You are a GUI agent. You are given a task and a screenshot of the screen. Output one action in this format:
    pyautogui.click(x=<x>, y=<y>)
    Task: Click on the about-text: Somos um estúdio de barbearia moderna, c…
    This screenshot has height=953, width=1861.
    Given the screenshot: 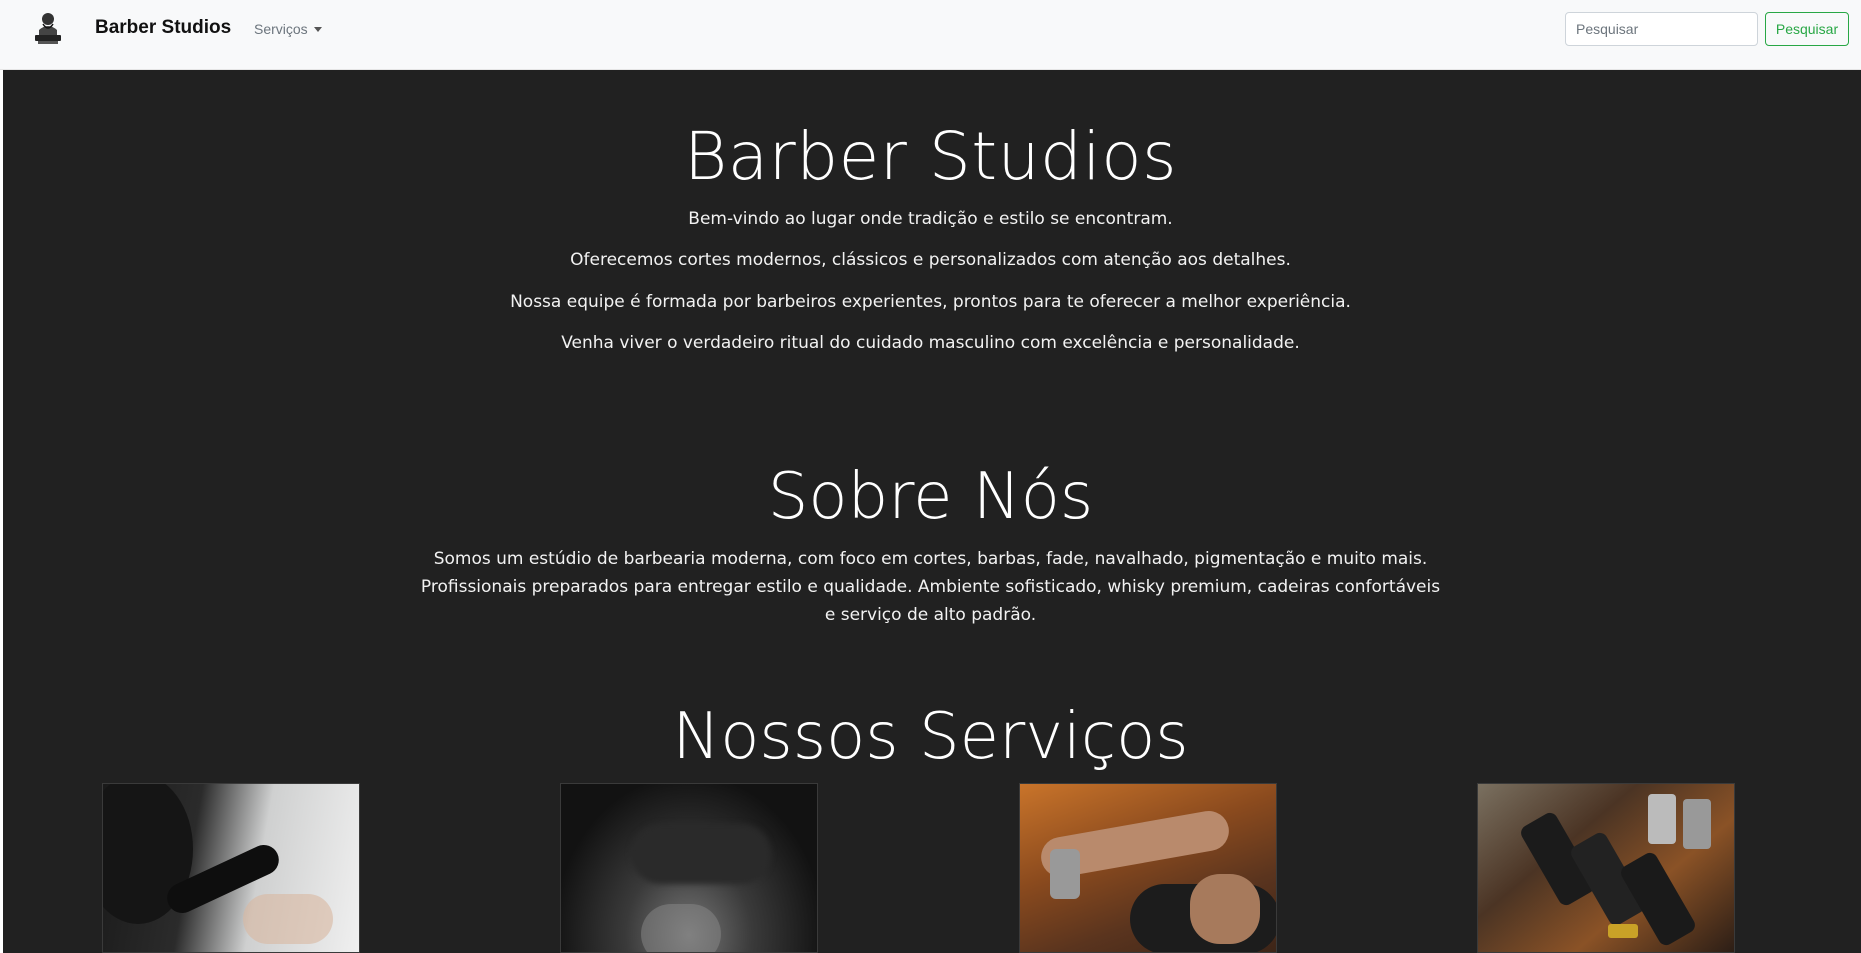 What is the action you would take?
    pyautogui.click(x=930, y=587)
    